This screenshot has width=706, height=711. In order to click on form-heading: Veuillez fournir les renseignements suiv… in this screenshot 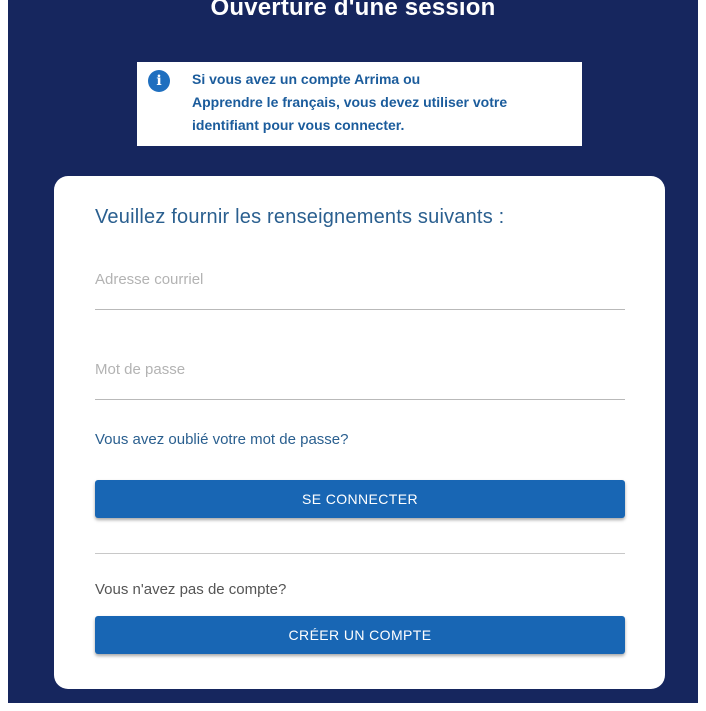, I will do `click(300, 217)`.